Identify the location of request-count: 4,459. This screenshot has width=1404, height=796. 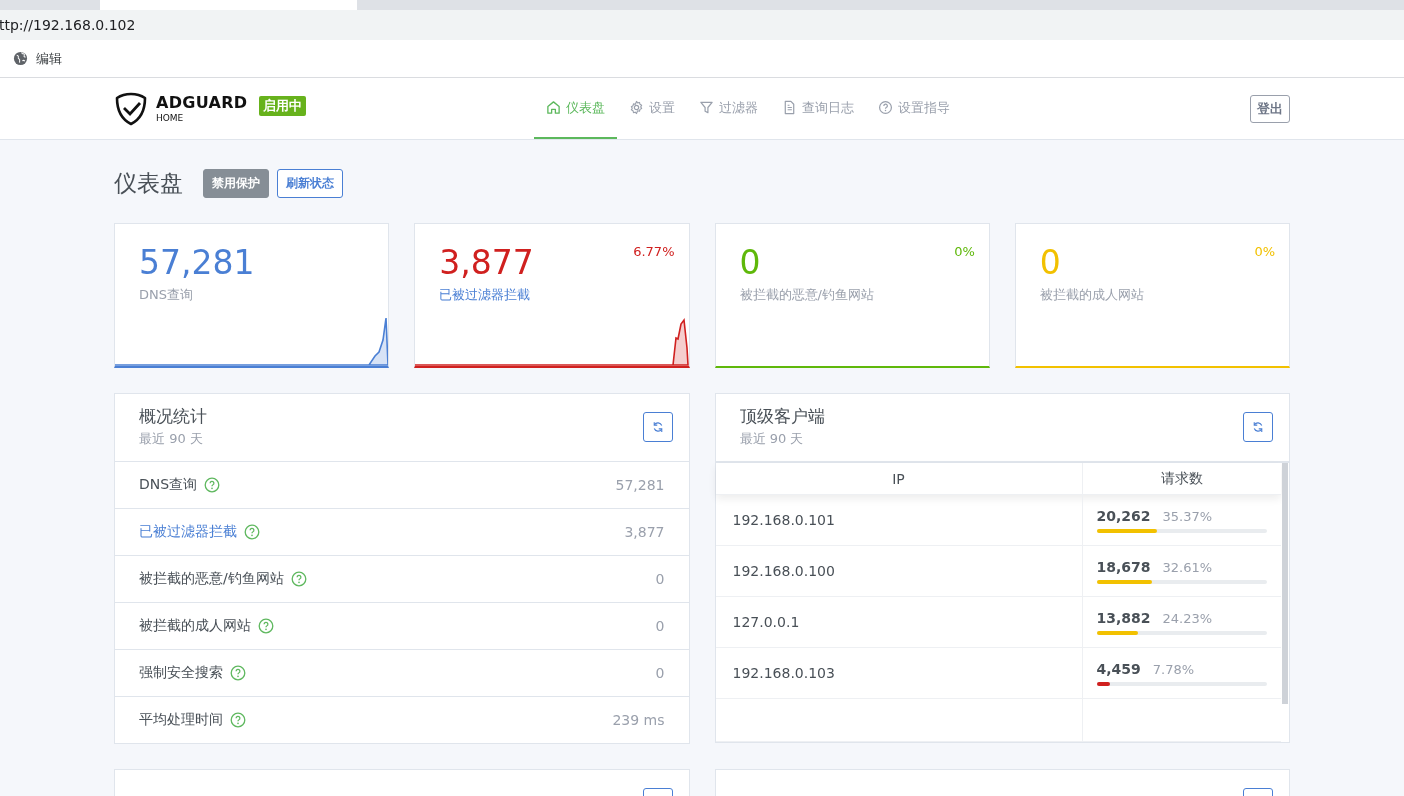
(1118, 668).